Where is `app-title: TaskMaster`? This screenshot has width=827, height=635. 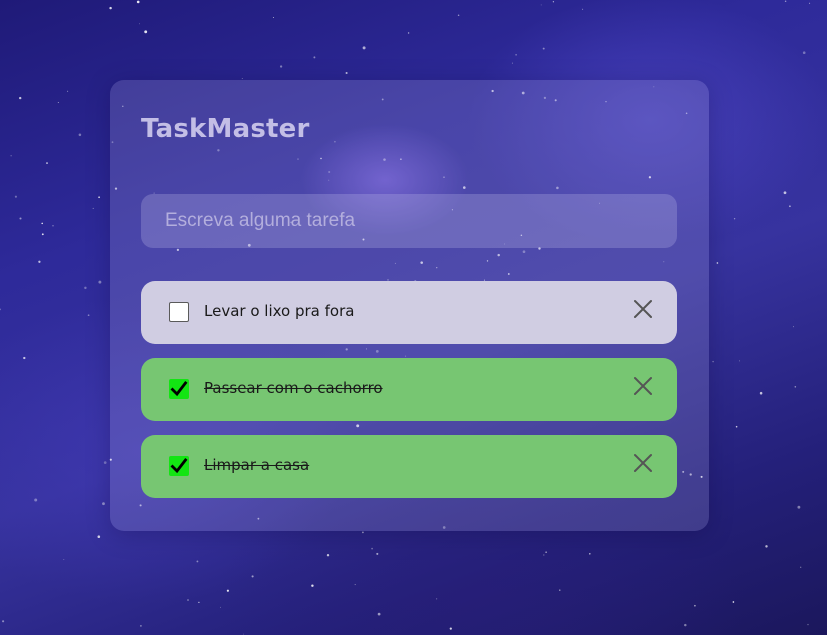 app-title: TaskMaster is located at coordinates (225, 129).